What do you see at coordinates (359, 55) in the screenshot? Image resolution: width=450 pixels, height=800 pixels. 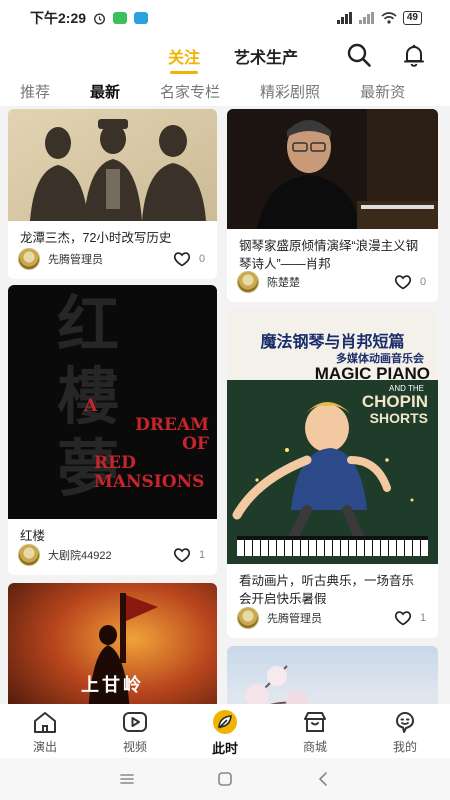 I see `search-icon` at bounding box center [359, 55].